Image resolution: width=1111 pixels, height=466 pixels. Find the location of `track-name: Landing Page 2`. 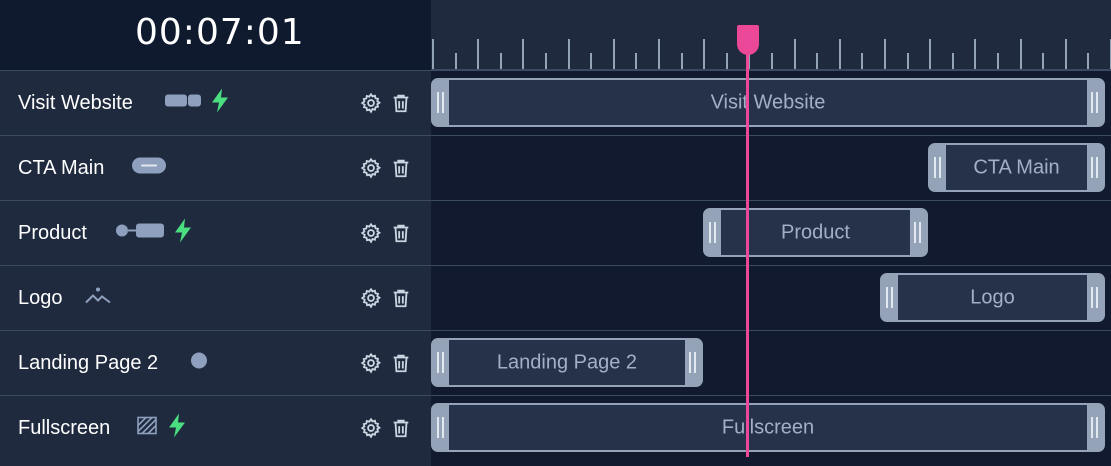

track-name: Landing Page 2 is located at coordinates (88, 362).